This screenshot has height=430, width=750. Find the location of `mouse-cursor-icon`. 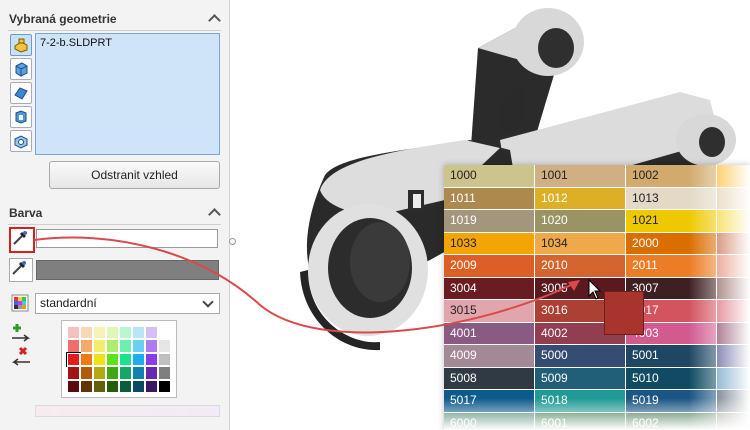

mouse-cursor-icon is located at coordinates (595, 289).